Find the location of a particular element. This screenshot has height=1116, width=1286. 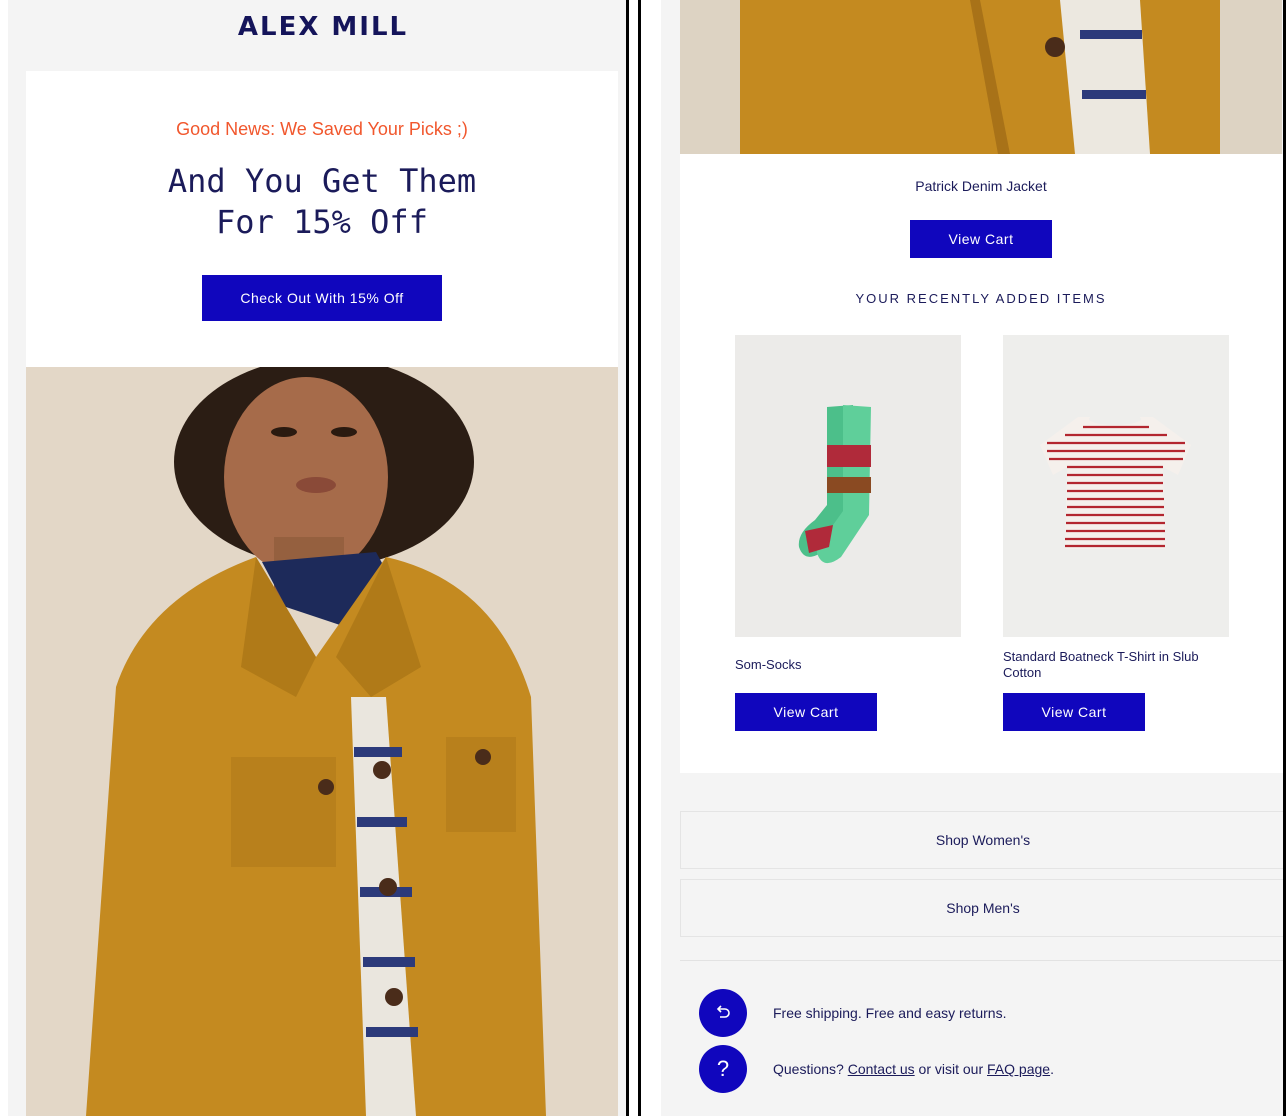

tshirt-image is located at coordinates (1116, 486).